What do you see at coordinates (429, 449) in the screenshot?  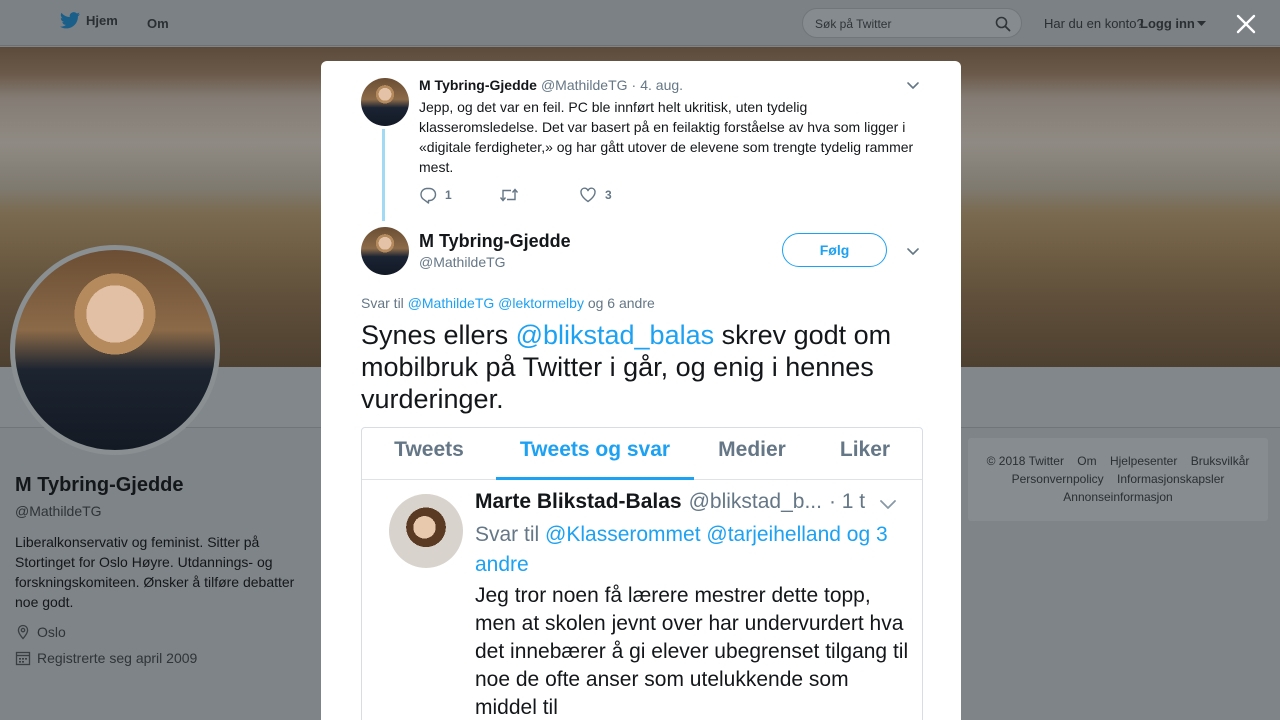 I see `embedded-tab-tweets: Tweets` at bounding box center [429, 449].